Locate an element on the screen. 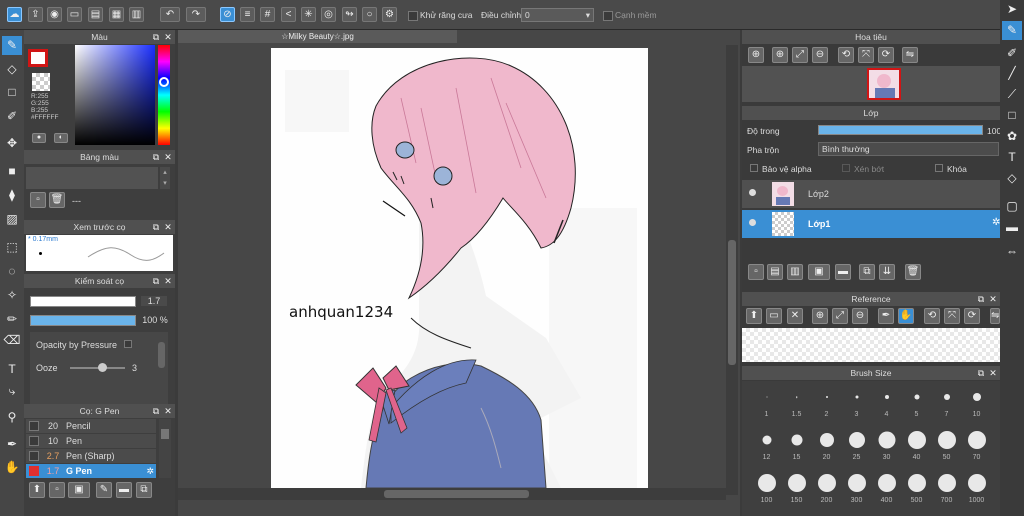 The image size is (1024, 516). perspective-snap-icon: < is located at coordinates (288, 14).